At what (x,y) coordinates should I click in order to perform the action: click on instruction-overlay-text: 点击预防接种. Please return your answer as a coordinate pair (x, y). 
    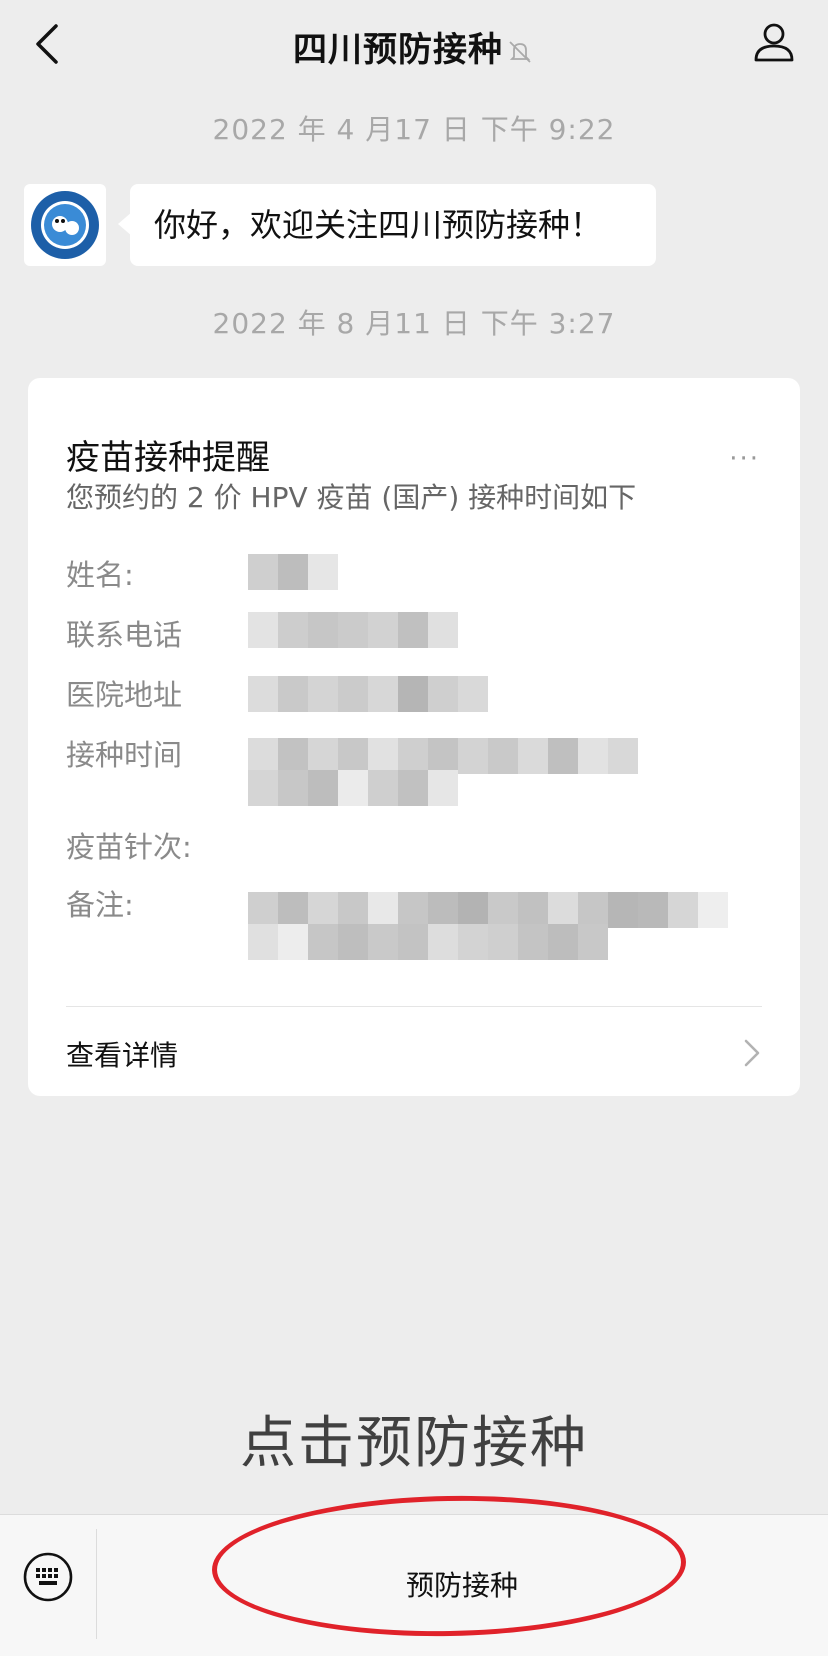
    Looking at the image, I should click on (414, 1443).